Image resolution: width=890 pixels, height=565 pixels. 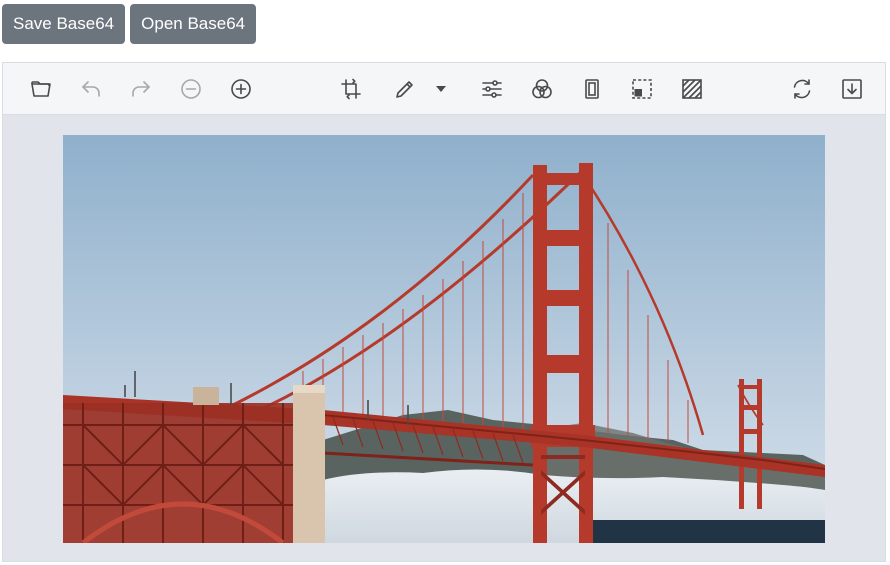 I want to click on top-button-group: Save Base64 Open Base64, so click(x=129, y=24).